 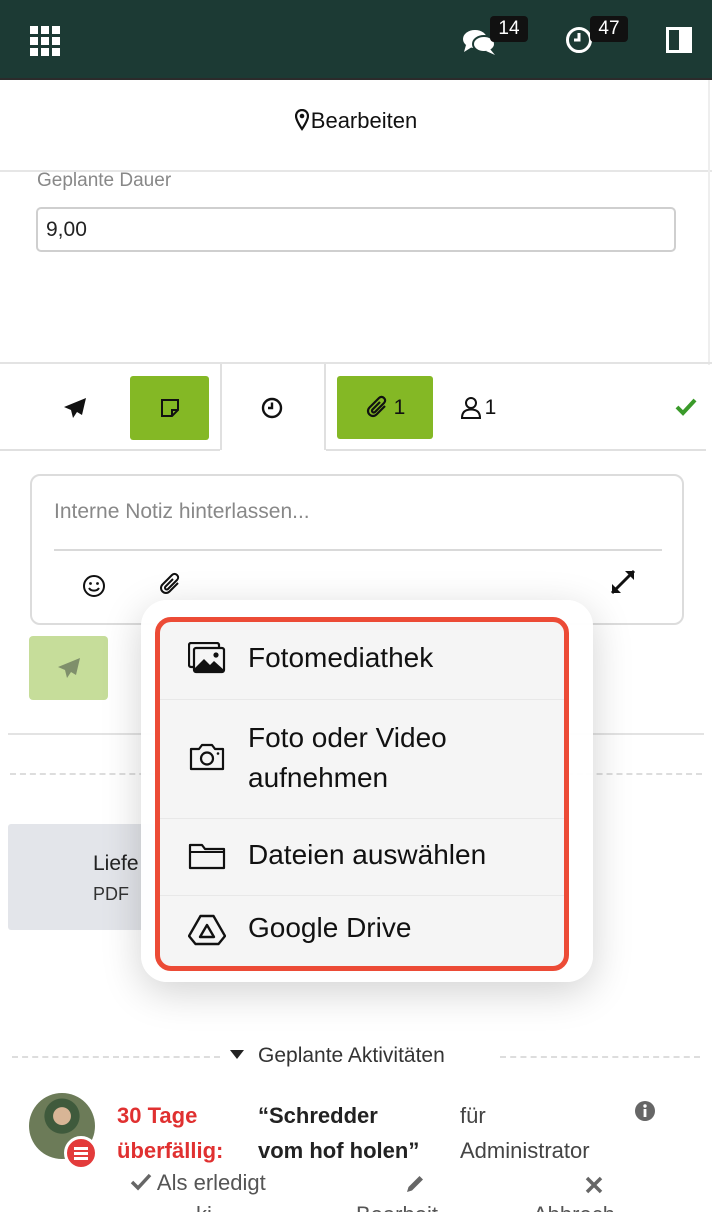 I want to click on info-icon, so click(x=645, y=1111).